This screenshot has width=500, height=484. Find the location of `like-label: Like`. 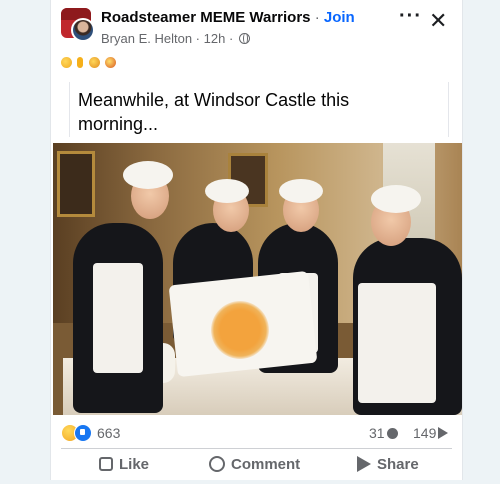

like-label: Like is located at coordinates (134, 464).